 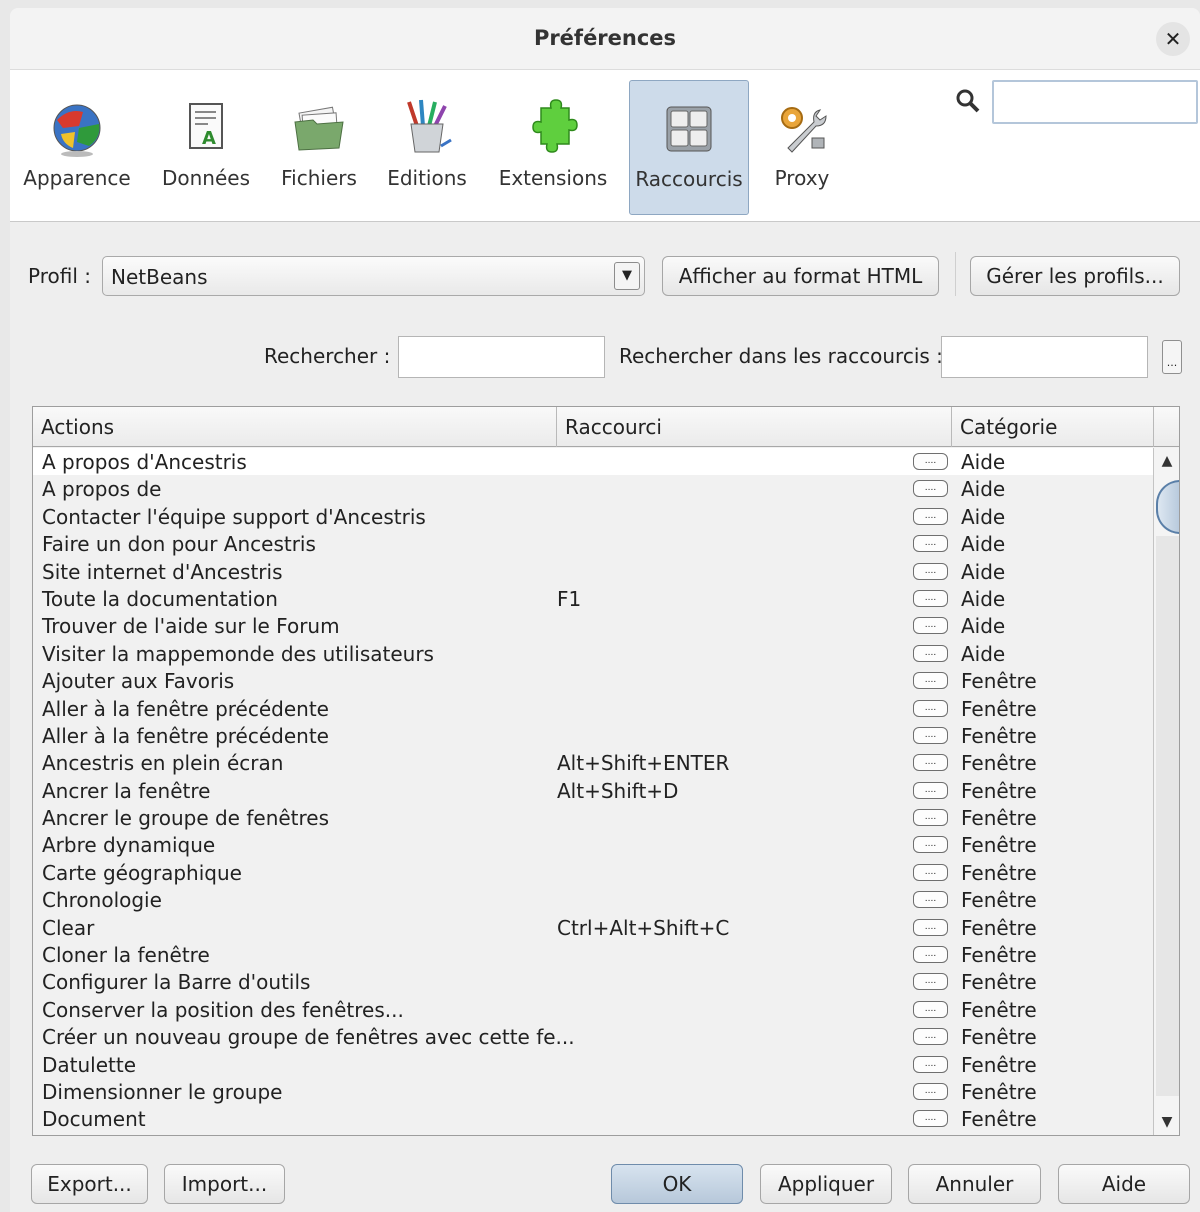 What do you see at coordinates (68, 927) in the screenshot?
I see `action-cell: Clear` at bounding box center [68, 927].